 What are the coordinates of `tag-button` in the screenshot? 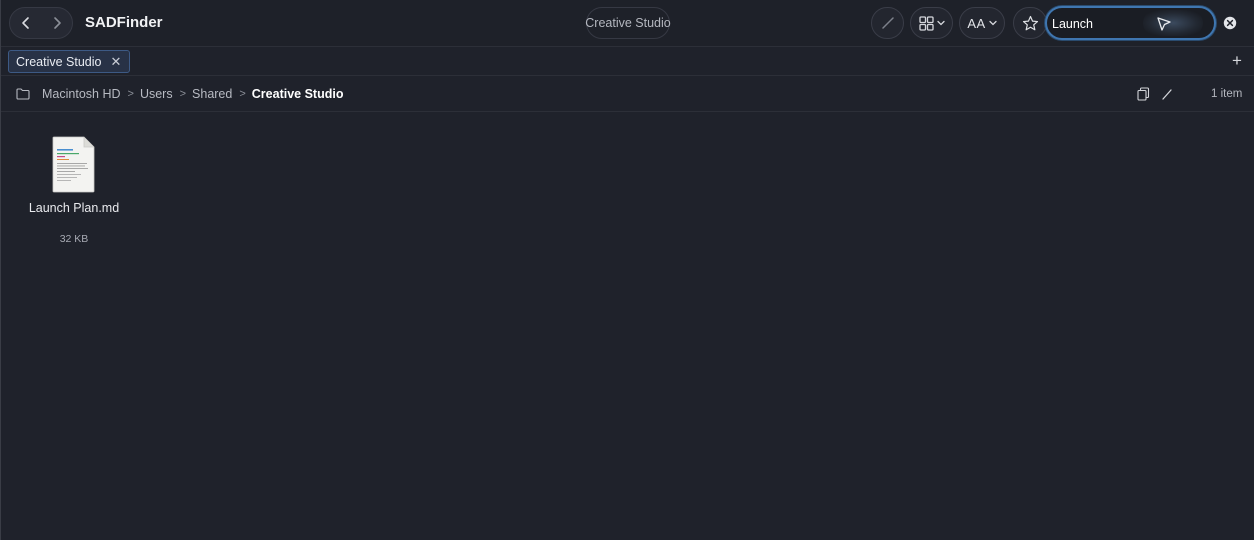 It's located at (887, 23).